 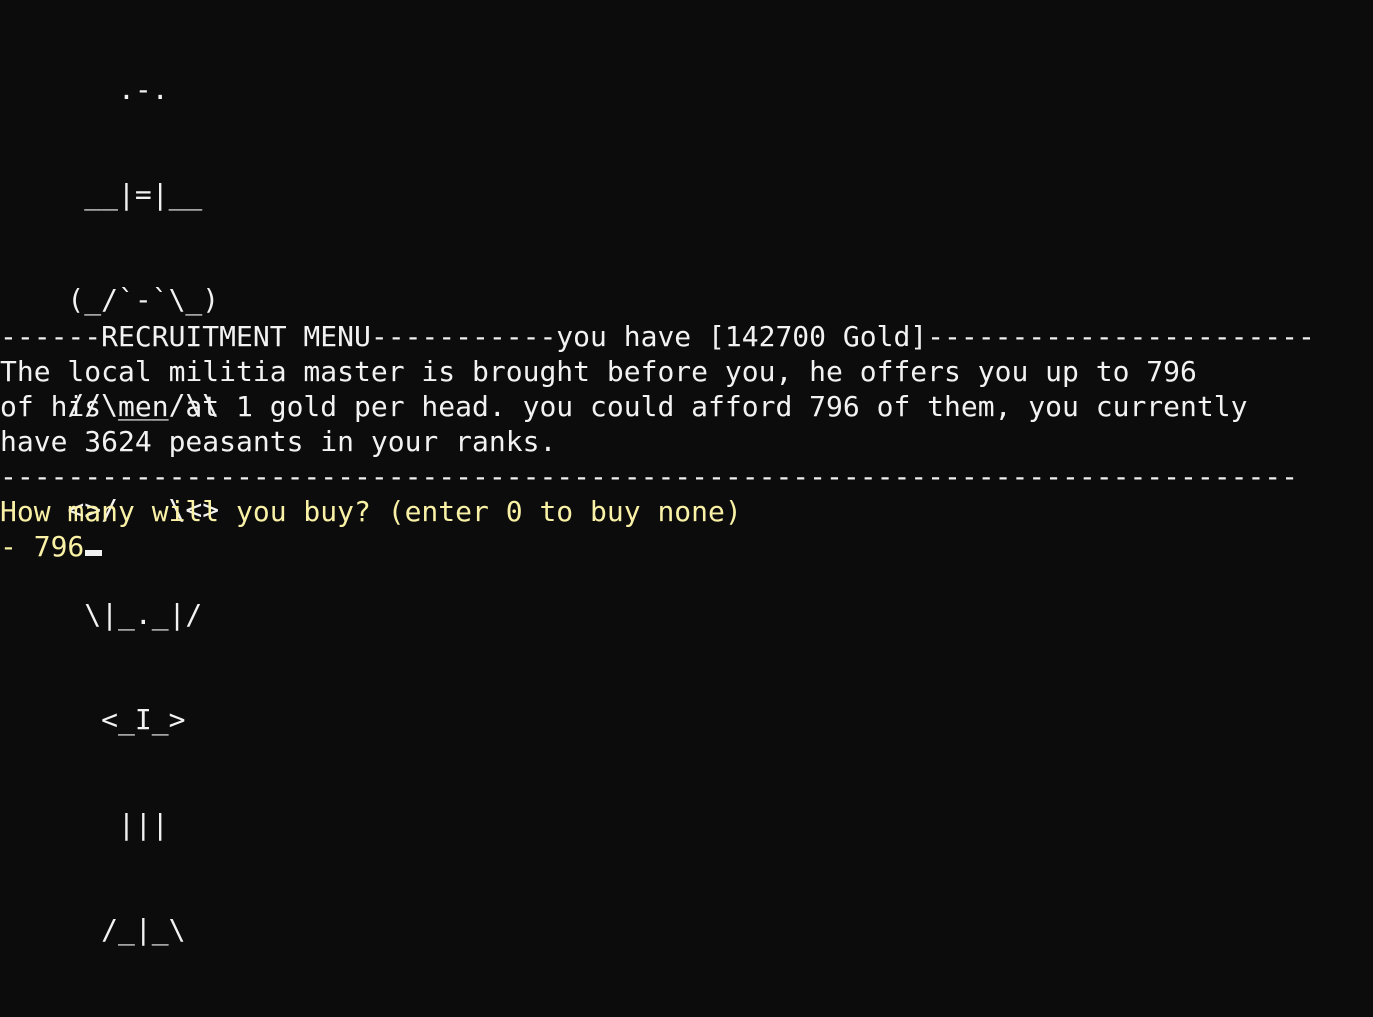 What do you see at coordinates (101, 614) in the screenshot?
I see `ascii-art-line: \|_._|/` at bounding box center [101, 614].